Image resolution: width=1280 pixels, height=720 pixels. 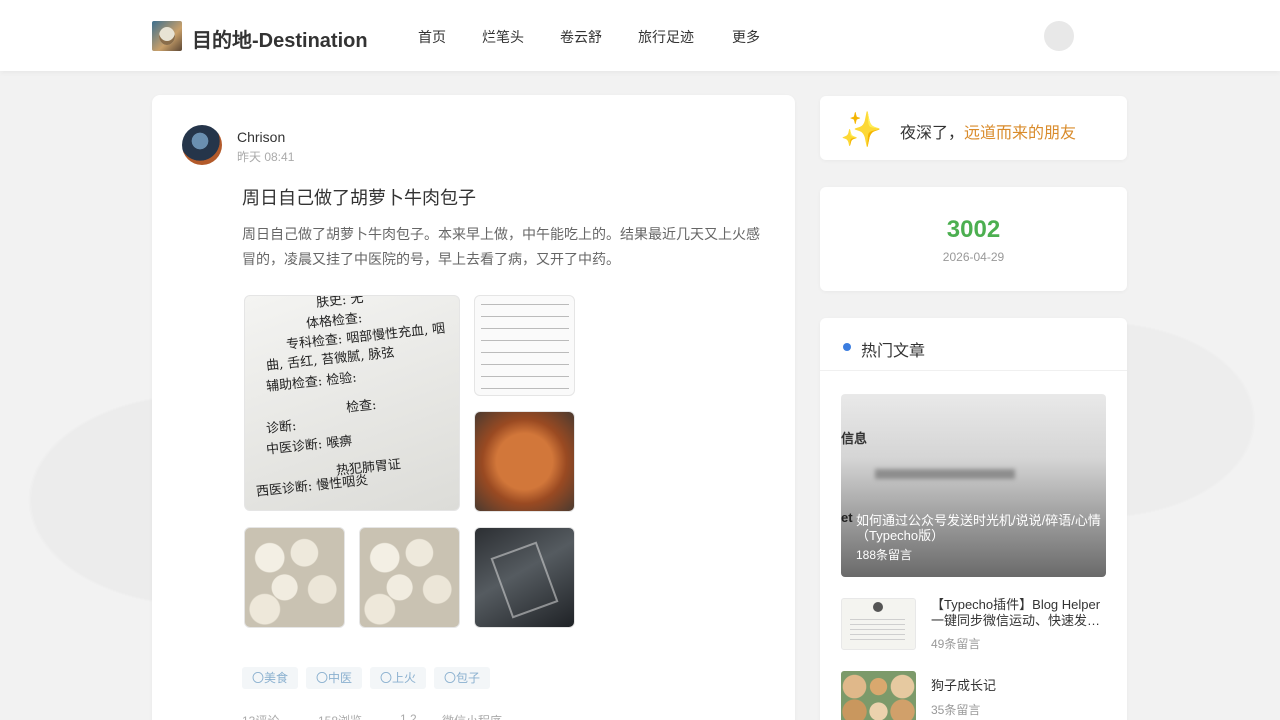 What do you see at coordinates (261, 137) in the screenshot?
I see `post-author: Chrison` at bounding box center [261, 137].